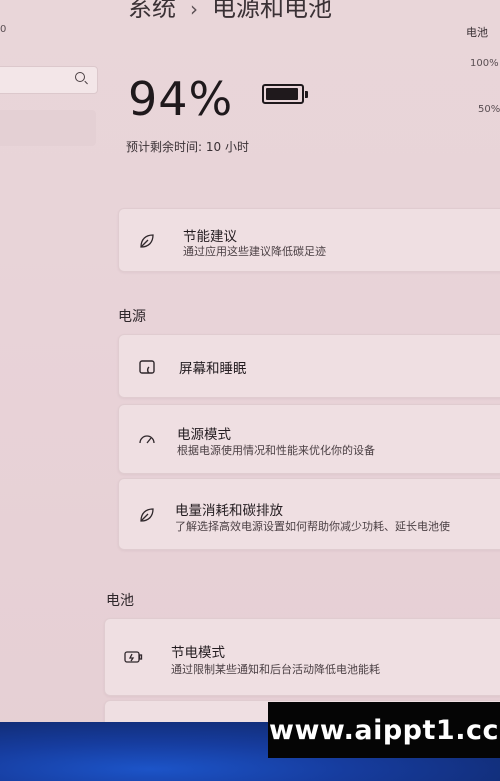  What do you see at coordinates (272, 11) in the screenshot?
I see `page-title: 电源和电池` at bounding box center [272, 11].